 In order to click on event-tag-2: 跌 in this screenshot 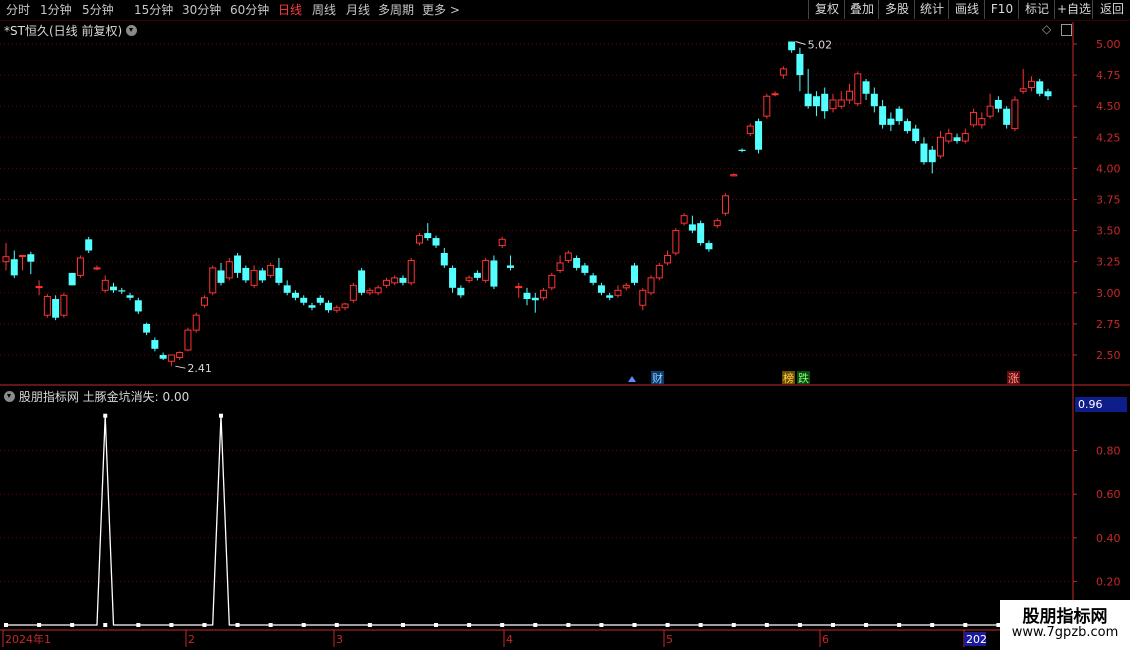, I will do `click(803, 378)`.